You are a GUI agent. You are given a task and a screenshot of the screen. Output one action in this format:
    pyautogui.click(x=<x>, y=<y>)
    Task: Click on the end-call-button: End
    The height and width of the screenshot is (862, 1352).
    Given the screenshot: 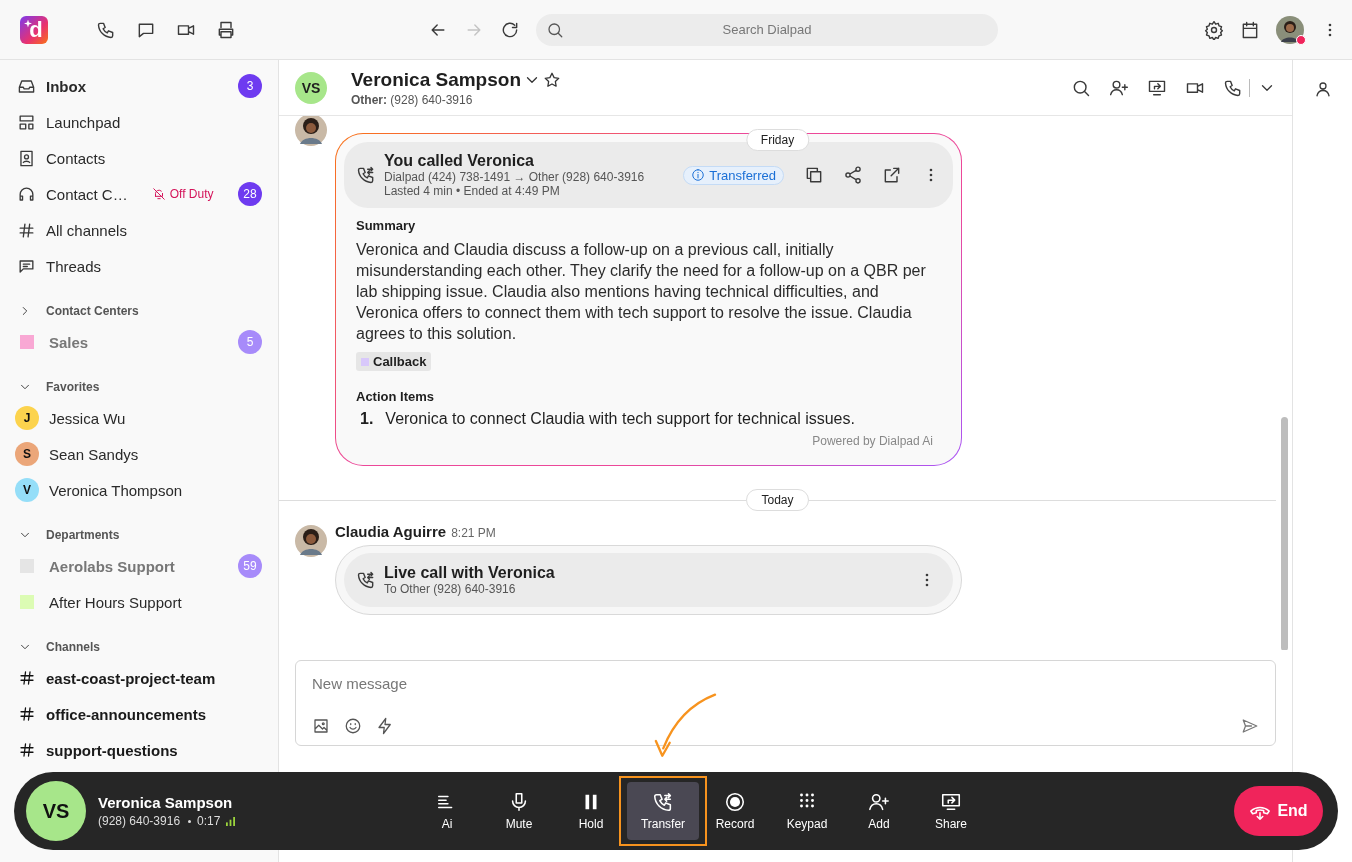 What is the action you would take?
    pyautogui.click(x=1278, y=811)
    